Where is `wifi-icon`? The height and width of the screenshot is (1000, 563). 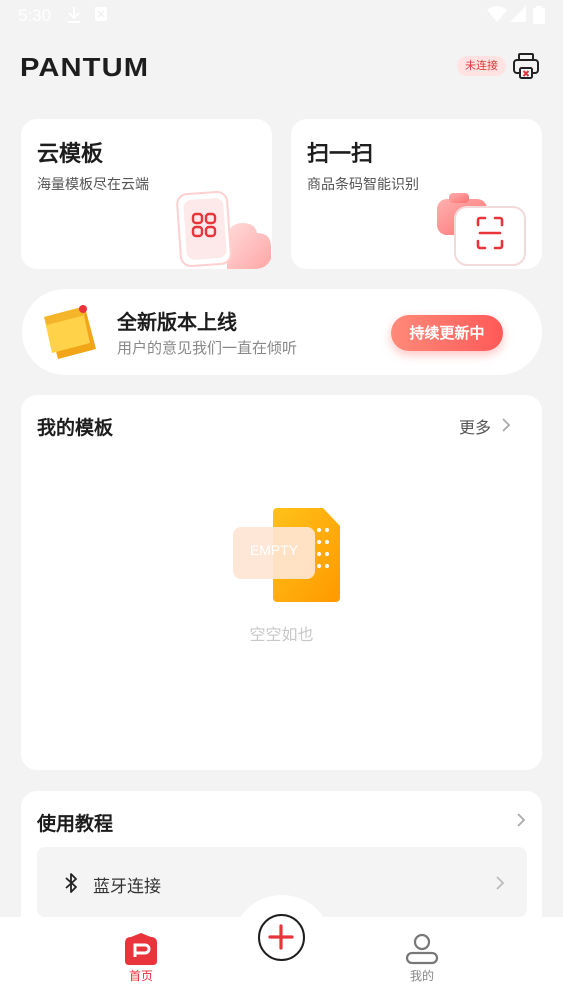 wifi-icon is located at coordinates (497, 14).